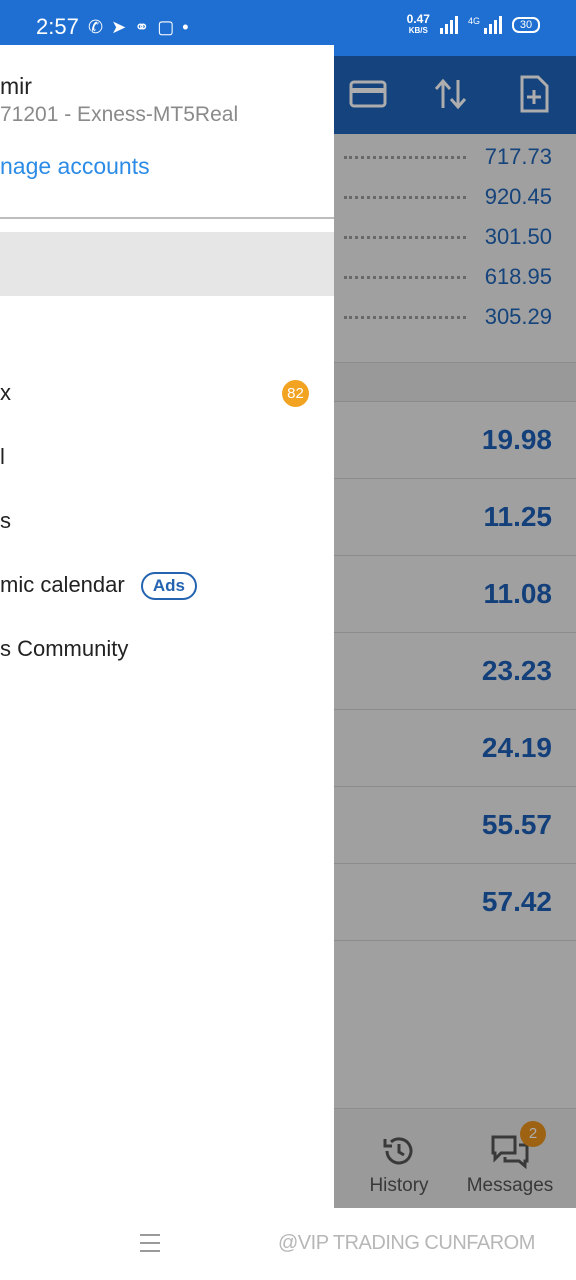 The height and width of the screenshot is (1280, 576). Describe the element at coordinates (167, 456) in the screenshot. I see `drawer-item-journal: l` at that location.